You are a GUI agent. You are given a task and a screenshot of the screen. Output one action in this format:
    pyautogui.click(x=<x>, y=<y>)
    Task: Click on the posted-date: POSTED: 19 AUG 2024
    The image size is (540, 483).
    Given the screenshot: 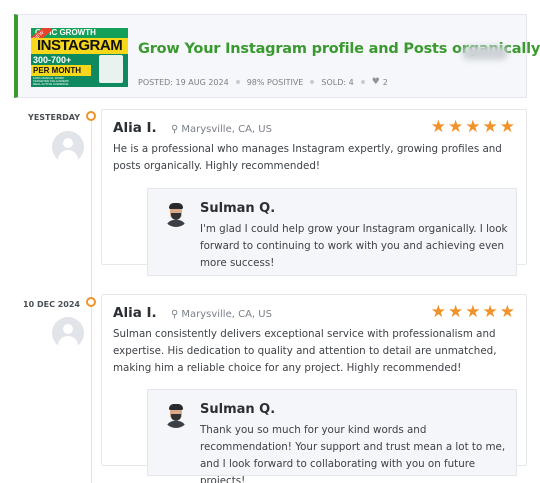 What is the action you would take?
    pyautogui.click(x=183, y=82)
    